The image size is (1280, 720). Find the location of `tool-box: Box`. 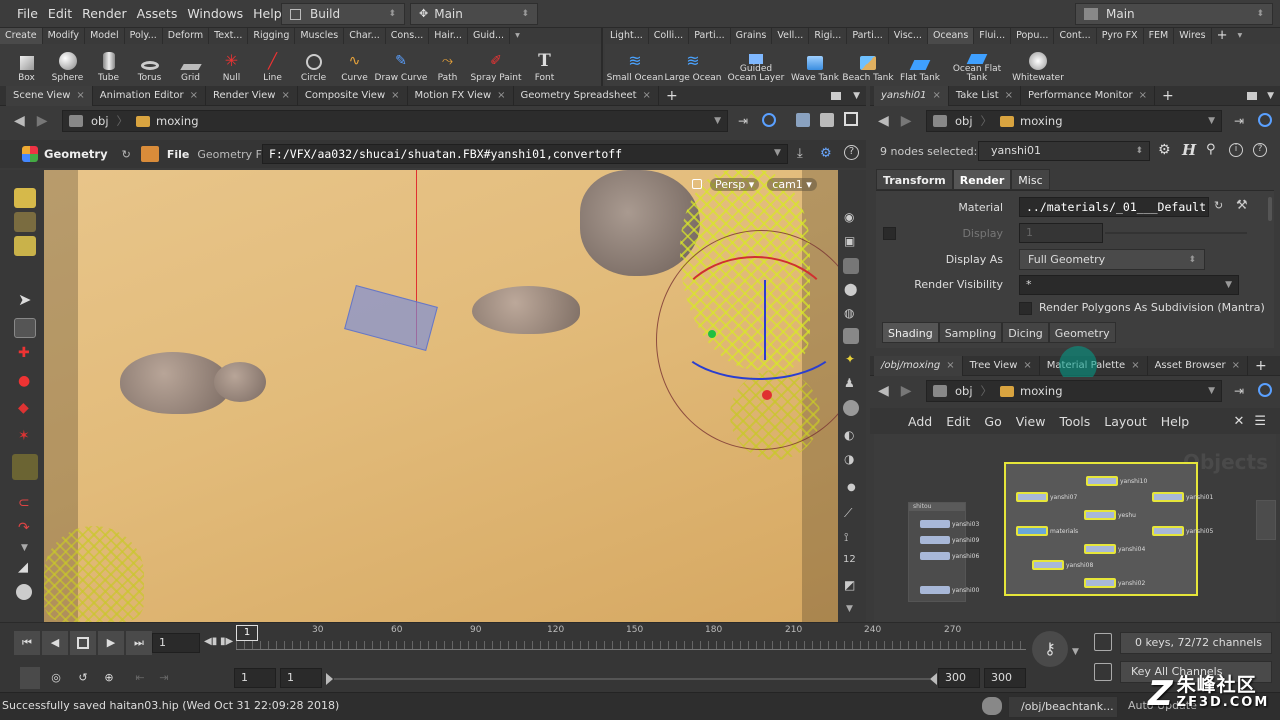

tool-box: Box is located at coordinates (26, 65).